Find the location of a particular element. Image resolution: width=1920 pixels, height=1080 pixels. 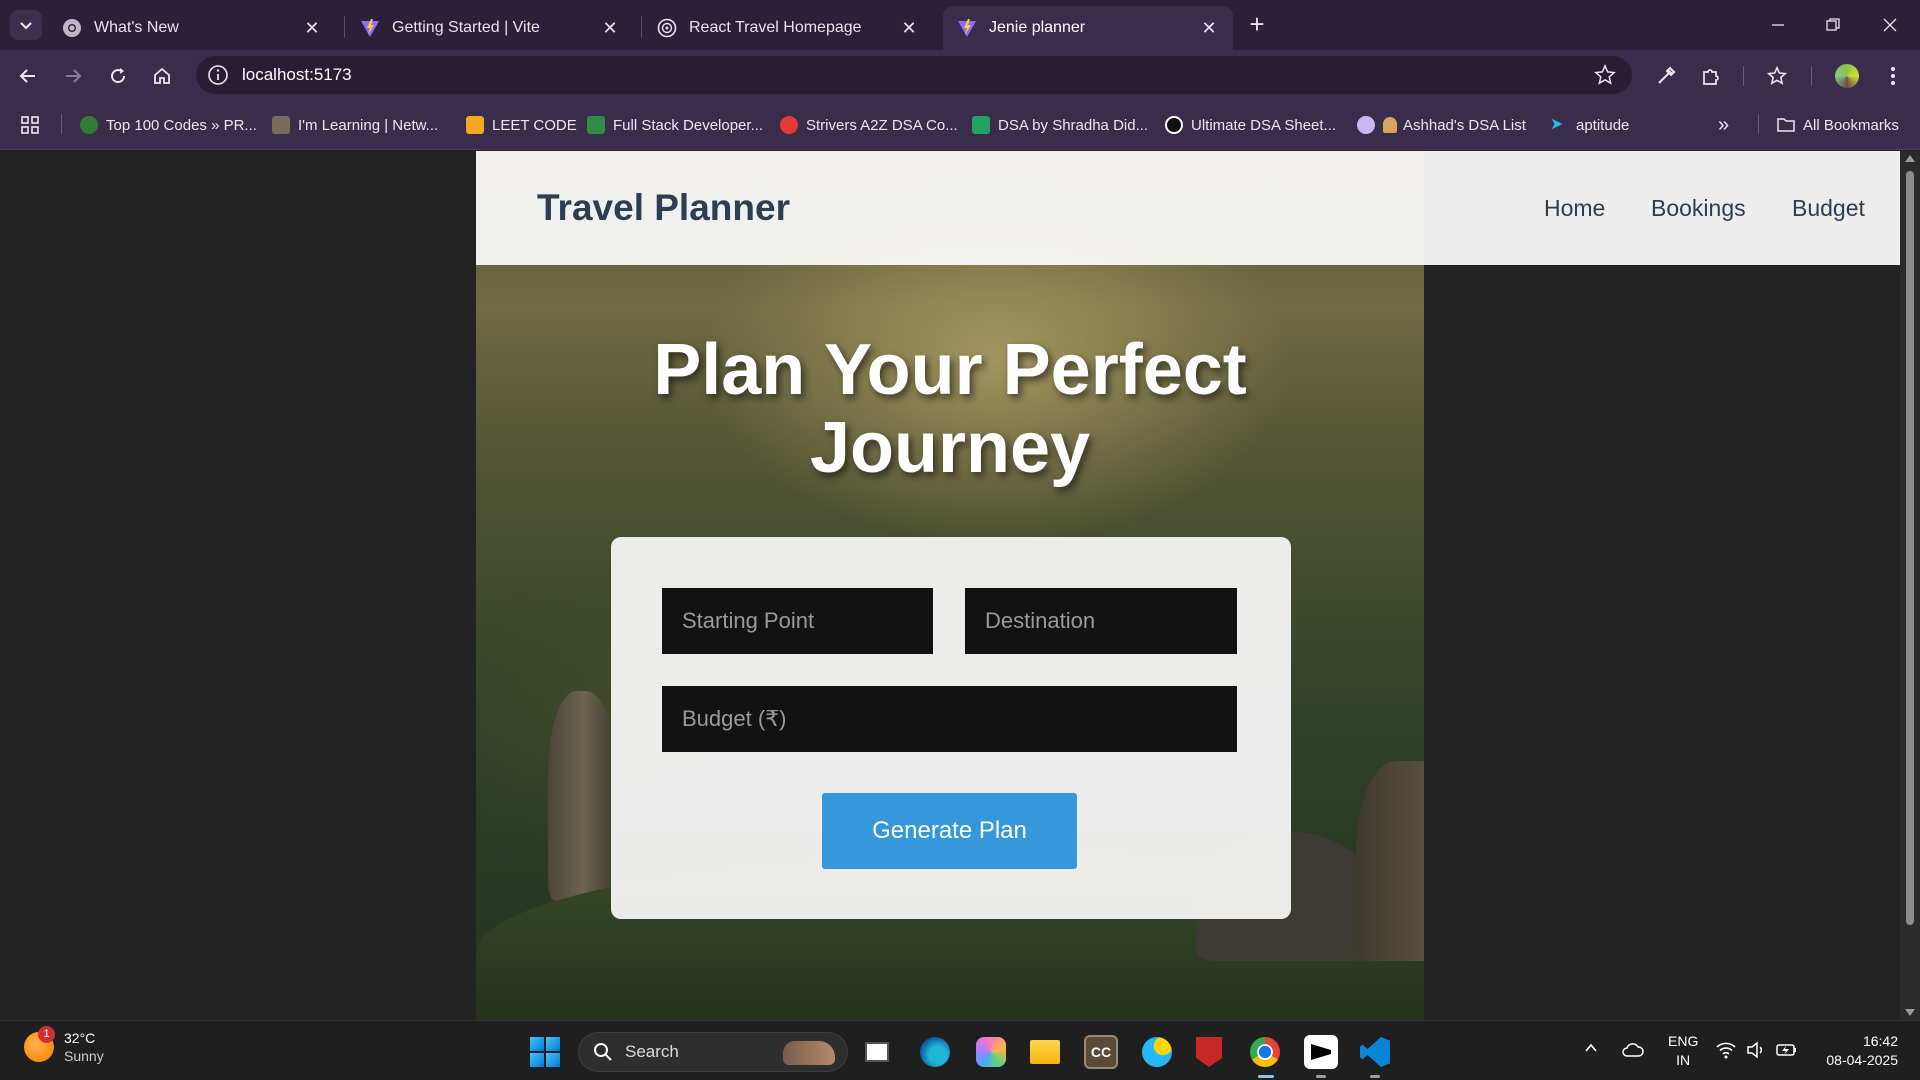

battery-button is located at coordinates (1787, 1051).